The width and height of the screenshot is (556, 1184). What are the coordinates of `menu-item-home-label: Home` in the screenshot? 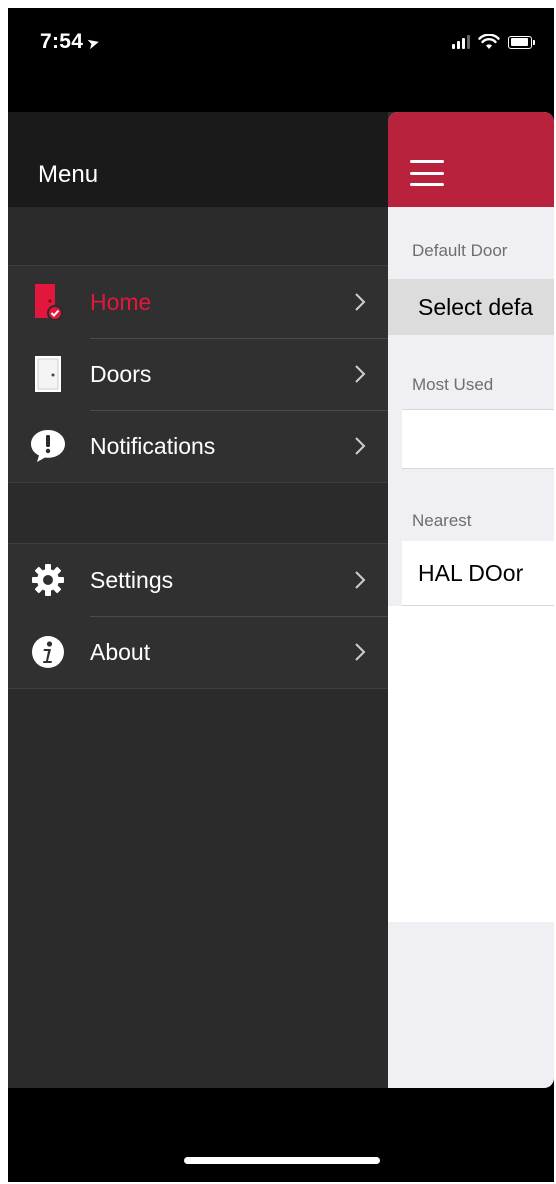 It's located at (121, 301).